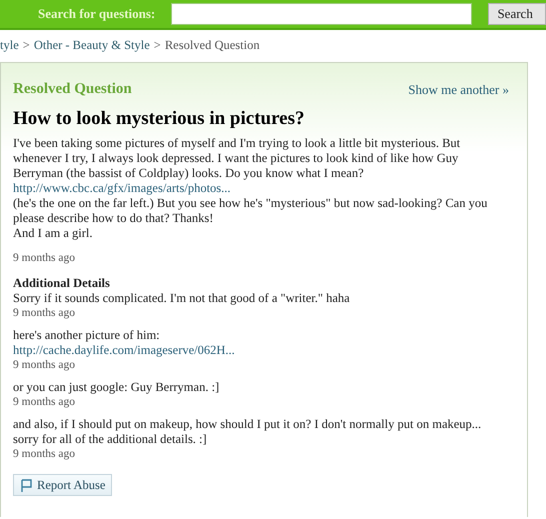  What do you see at coordinates (9, 47) in the screenshot?
I see `breadcrumb-link: tyle` at bounding box center [9, 47].